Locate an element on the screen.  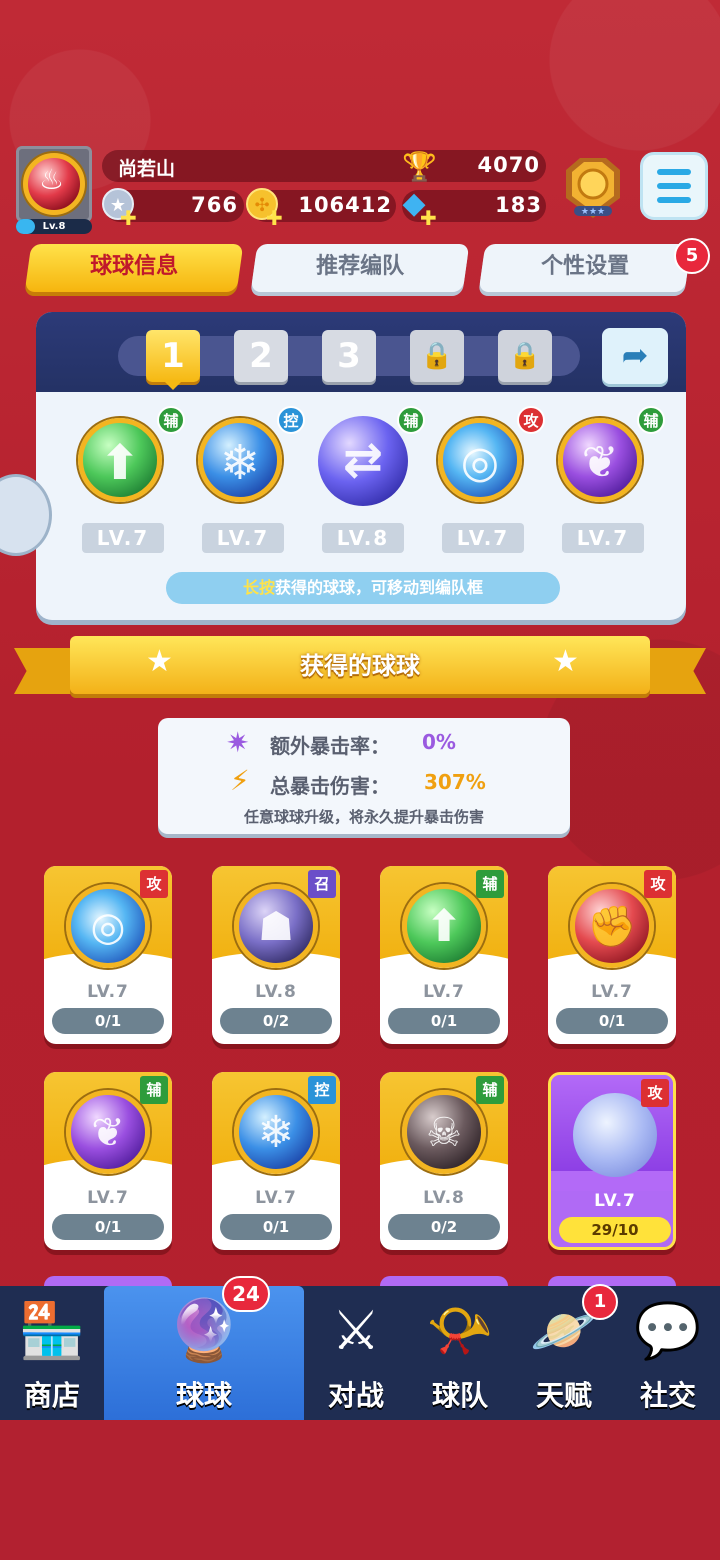
ball-type-tag: 控 is located at coordinates (322, 1090).